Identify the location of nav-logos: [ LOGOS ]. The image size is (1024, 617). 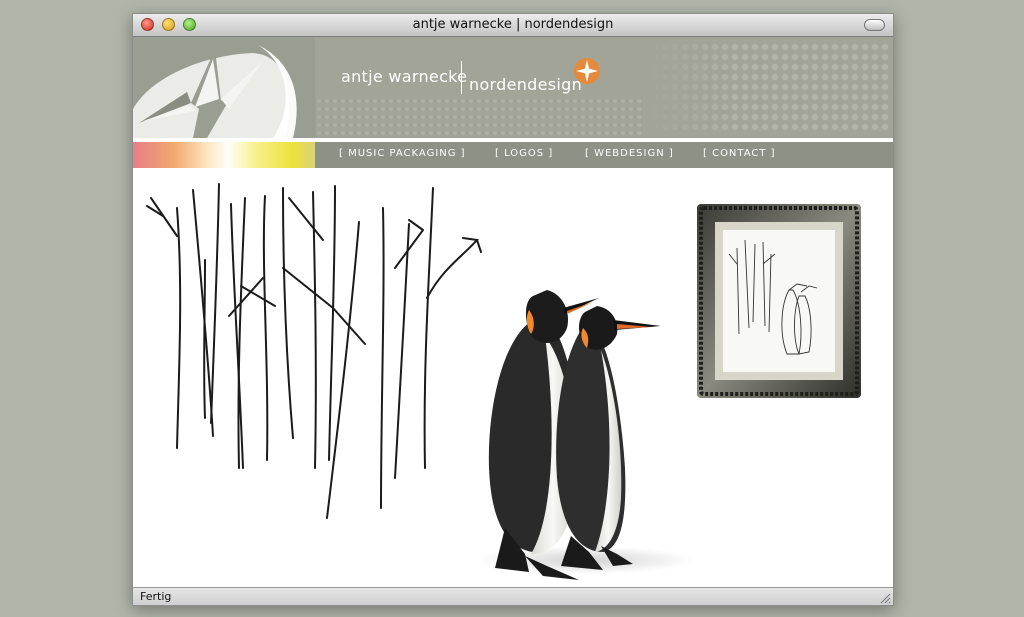
(524, 153).